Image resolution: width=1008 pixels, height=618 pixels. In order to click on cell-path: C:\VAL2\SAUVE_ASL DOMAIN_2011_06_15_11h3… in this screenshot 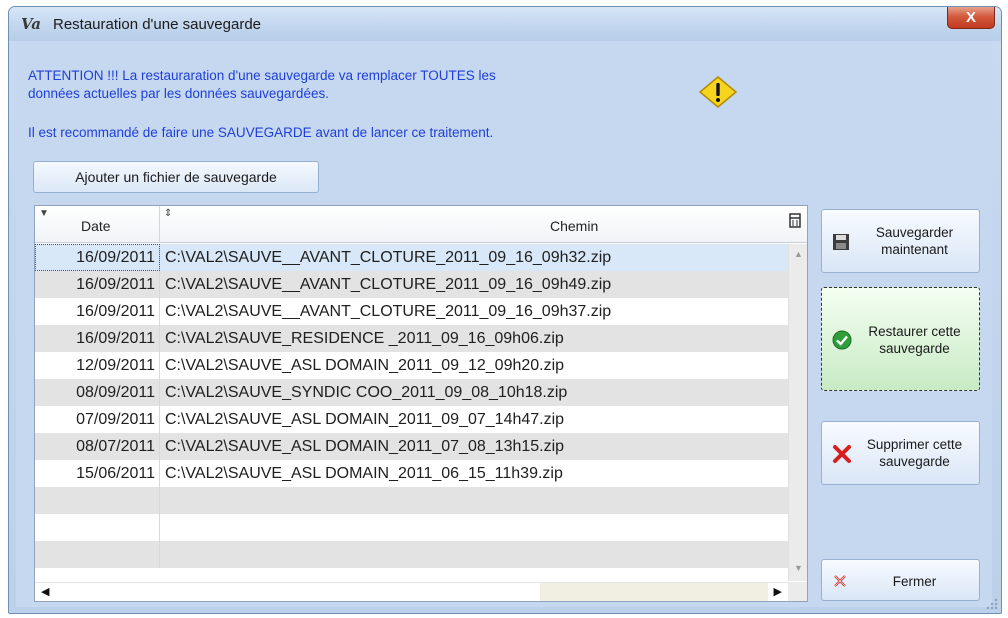, I will do `click(364, 473)`.